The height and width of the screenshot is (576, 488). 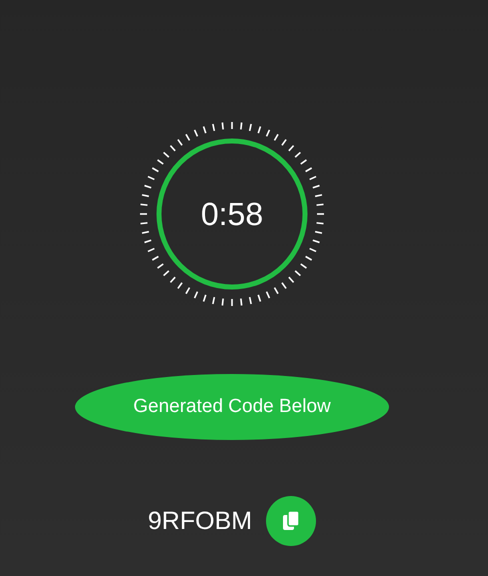 I want to click on generate-button: Generated Code Below, so click(x=232, y=407).